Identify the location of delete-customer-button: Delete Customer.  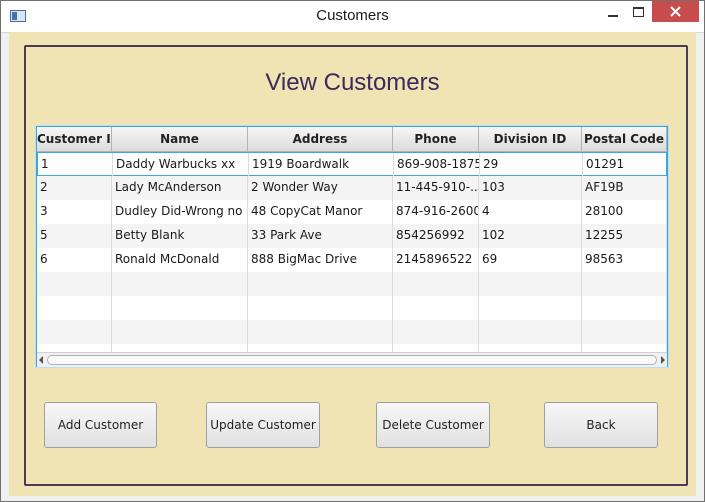
(433, 425).